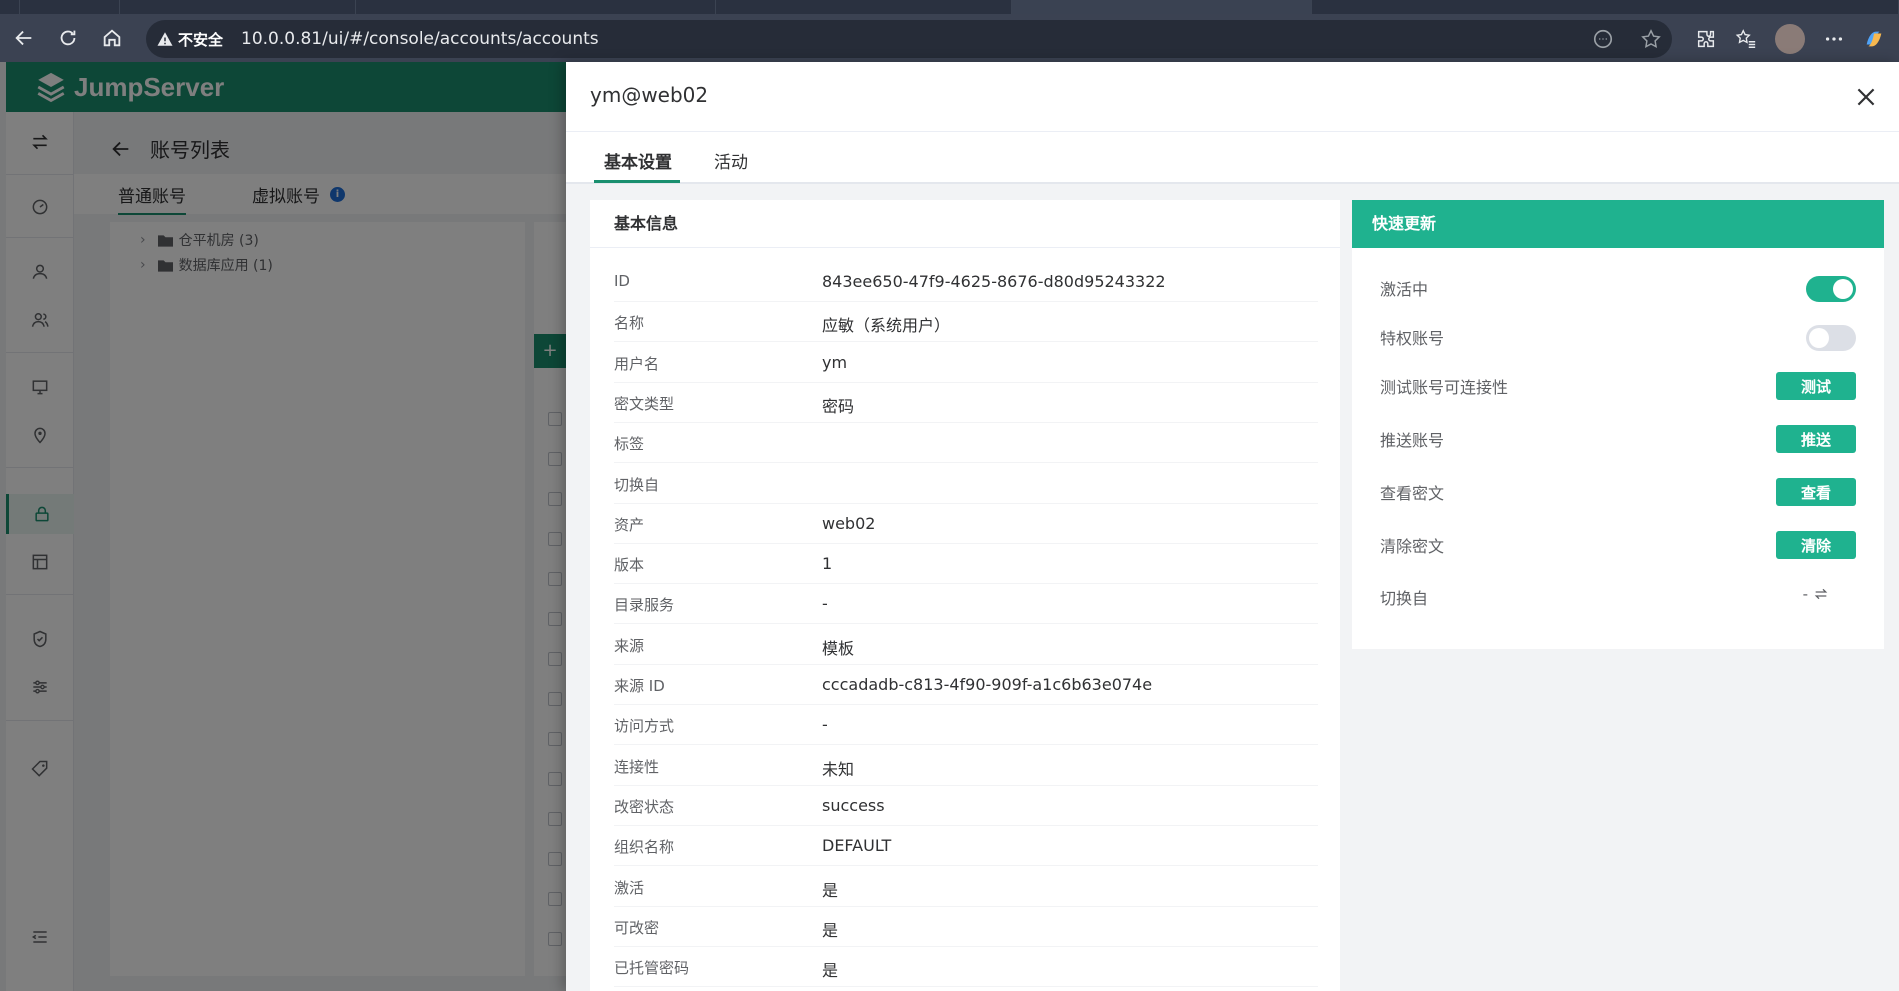  What do you see at coordinates (644, 726) in the screenshot?
I see `info-key: 访问方式` at bounding box center [644, 726].